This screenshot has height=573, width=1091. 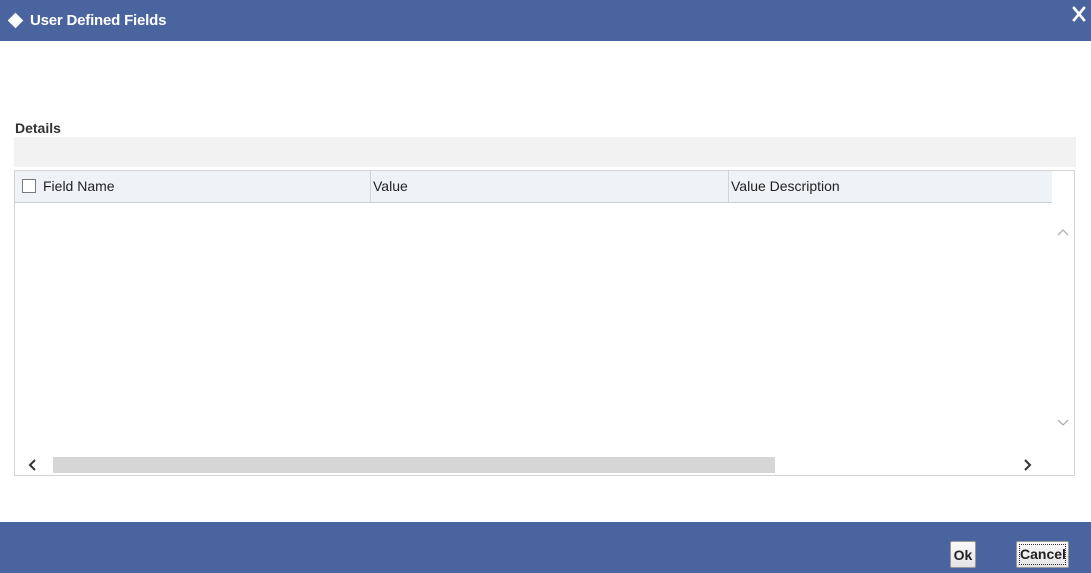 What do you see at coordinates (890, 186) in the screenshot?
I see `column-header-value-description: Value Description` at bounding box center [890, 186].